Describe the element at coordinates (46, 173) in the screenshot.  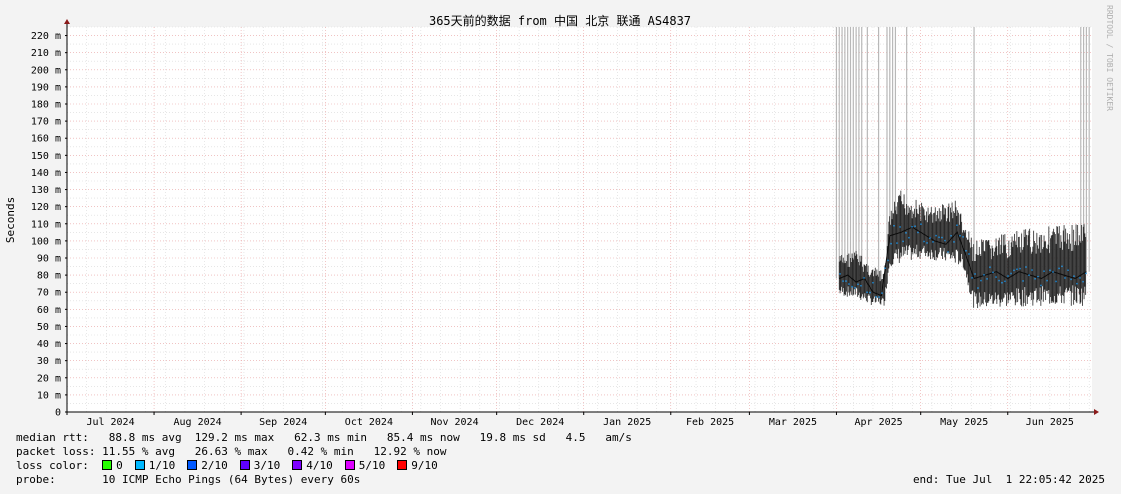
I see `y-tick-label: 140 m` at that location.